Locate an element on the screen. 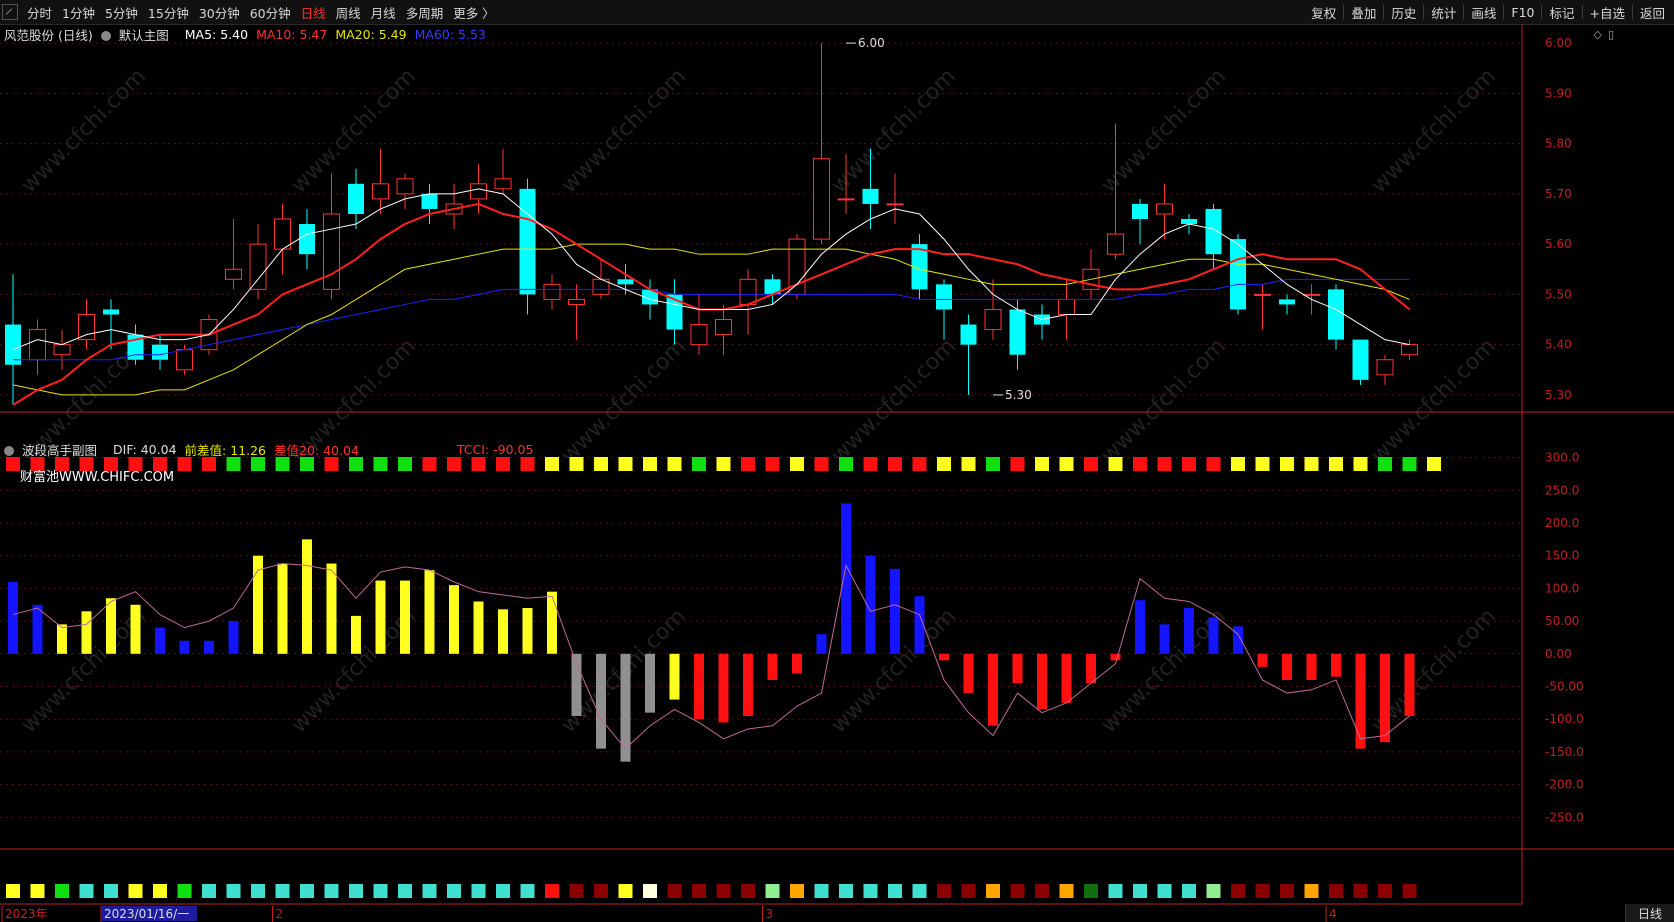 Image resolution: width=1674 pixels, height=922 pixels. tool-button-4: 画线 is located at coordinates (1483, 12).